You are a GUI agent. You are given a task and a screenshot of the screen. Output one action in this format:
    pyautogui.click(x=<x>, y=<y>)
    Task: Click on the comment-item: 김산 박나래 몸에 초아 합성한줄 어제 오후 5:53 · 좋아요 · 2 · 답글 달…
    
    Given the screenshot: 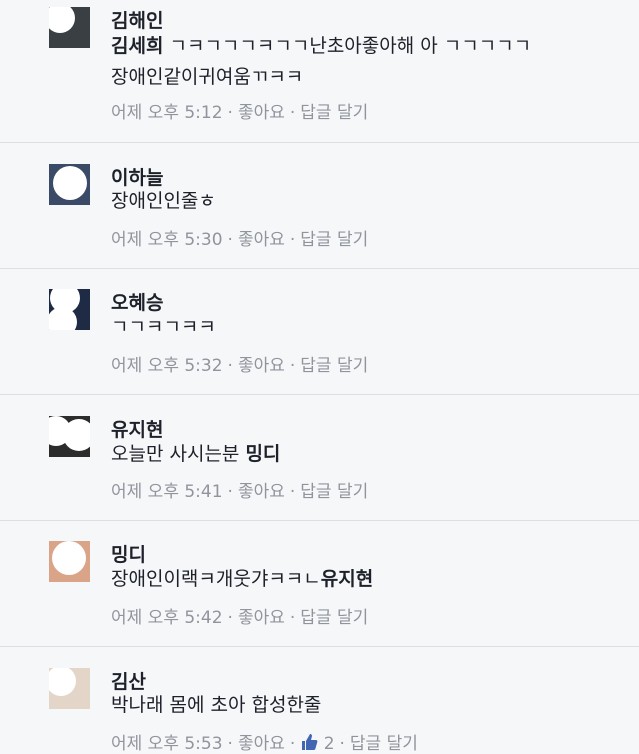 What is the action you would take?
    pyautogui.click(x=319, y=700)
    